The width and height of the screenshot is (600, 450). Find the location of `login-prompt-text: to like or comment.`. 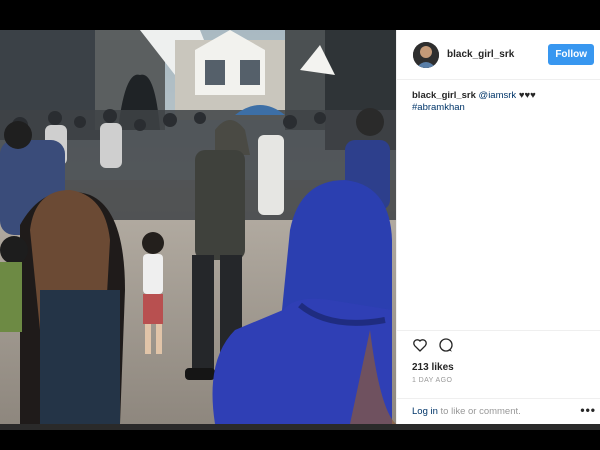

login-prompt-text: to like or comment. is located at coordinates (480, 411).